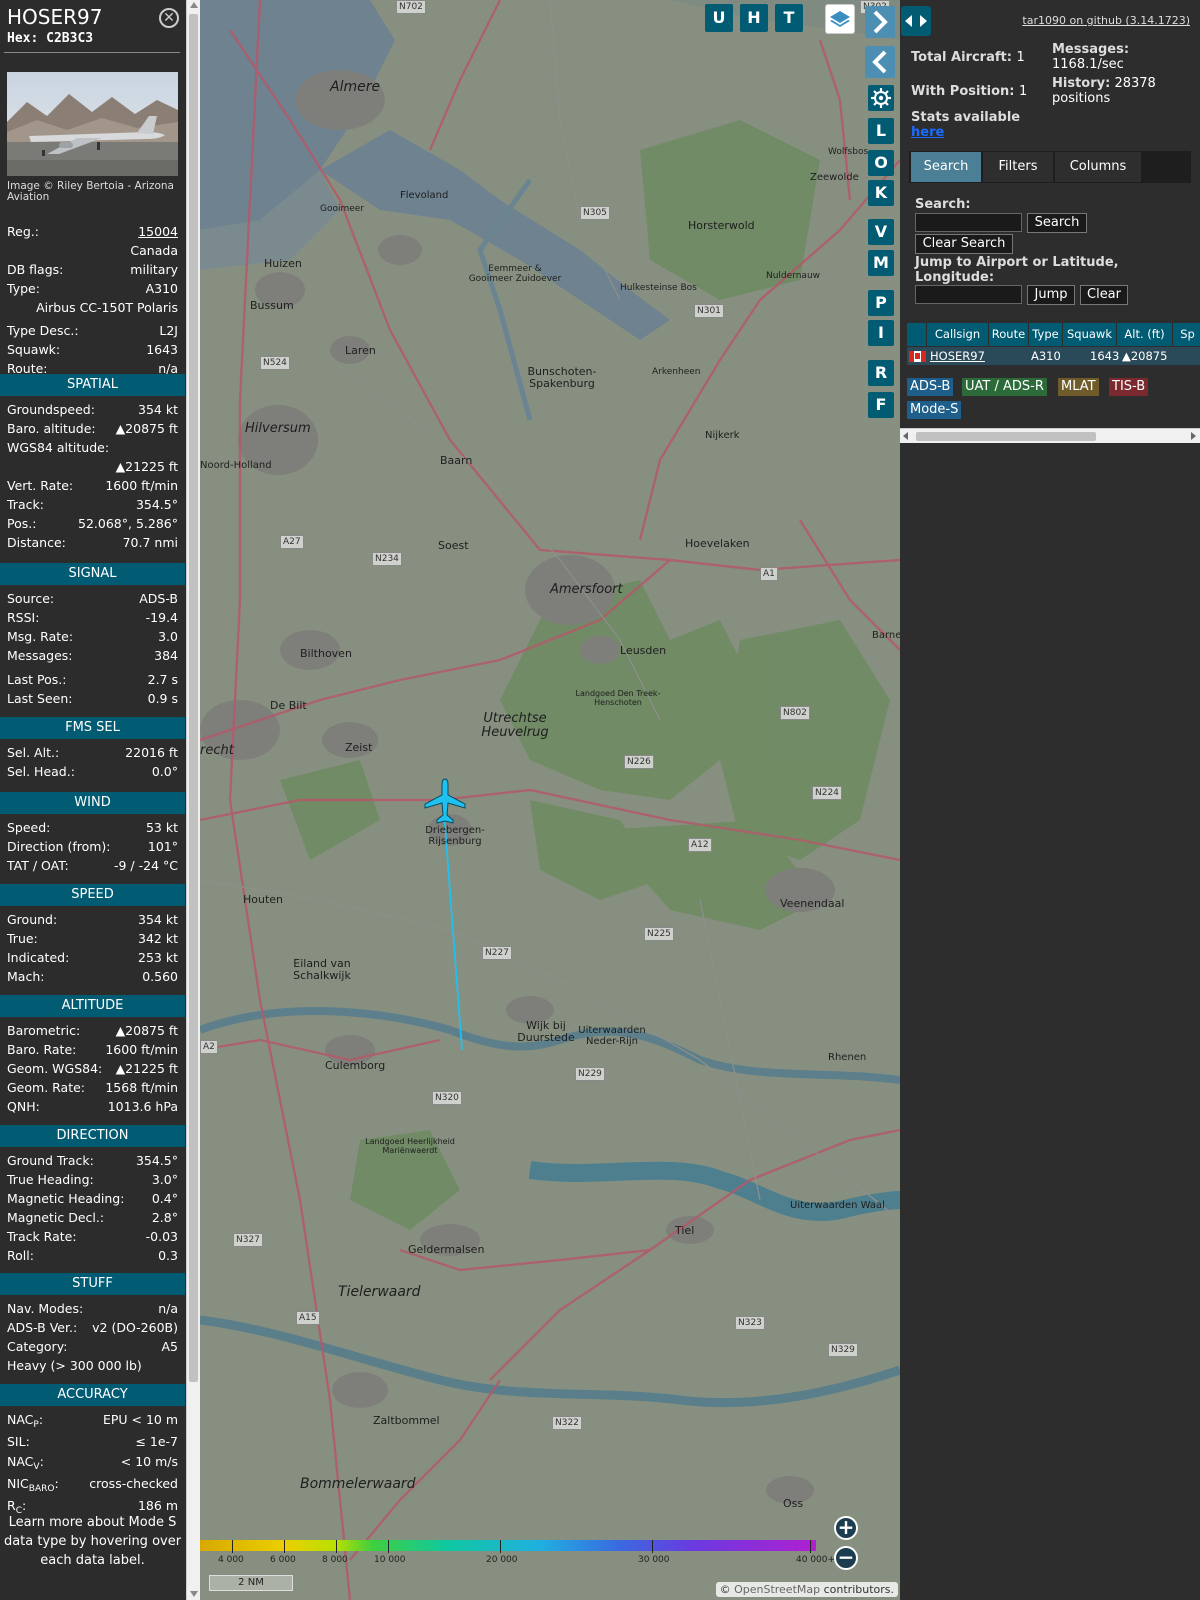 The width and height of the screenshot is (1200, 1600). Describe the element at coordinates (151, 752) in the screenshot. I see `field-value: 22016 ft` at that location.